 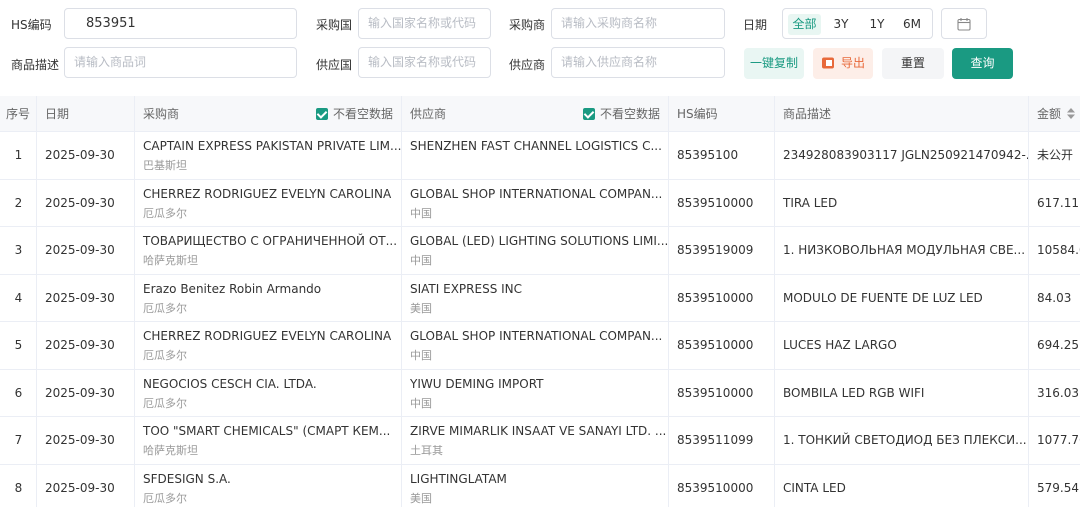 What do you see at coordinates (466, 289) in the screenshot?
I see `supplier-name: SIATI EXPRESS INC` at bounding box center [466, 289].